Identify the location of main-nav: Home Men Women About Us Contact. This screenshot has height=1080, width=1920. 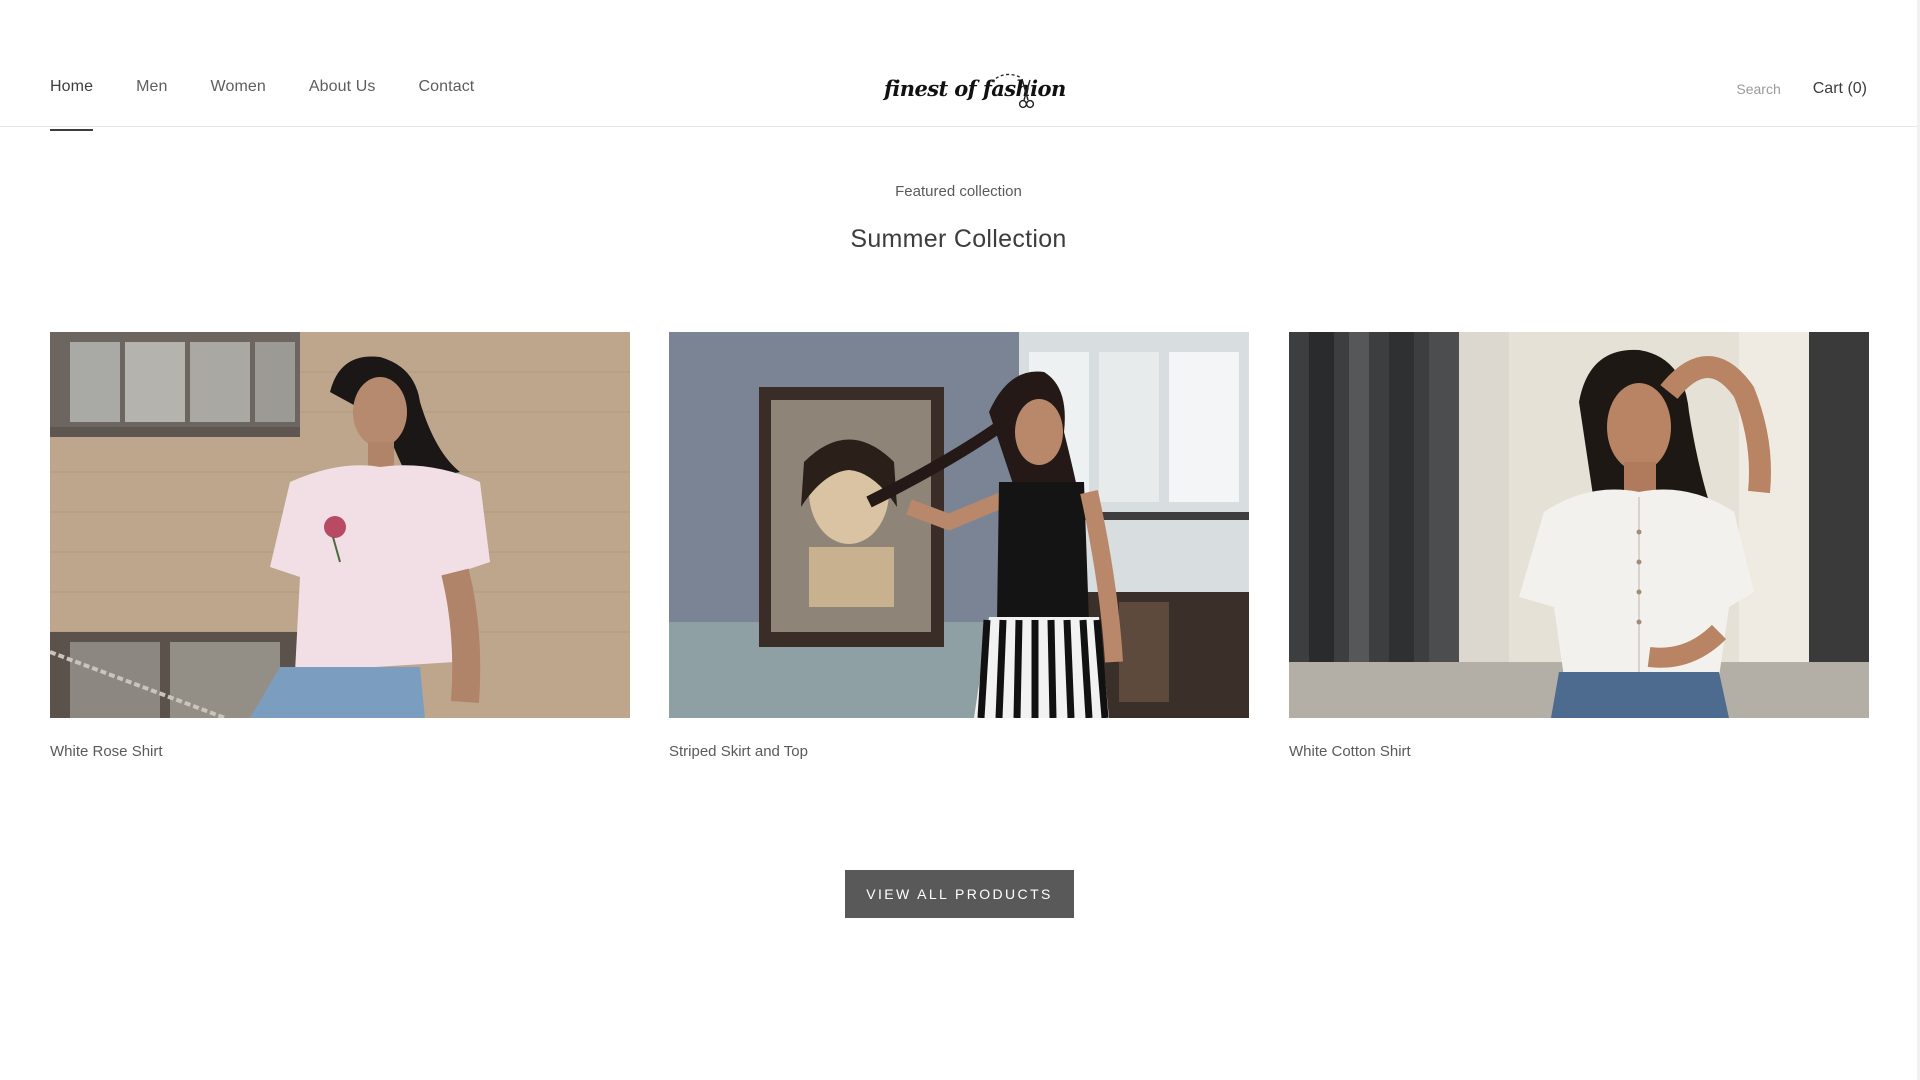
(262, 104).